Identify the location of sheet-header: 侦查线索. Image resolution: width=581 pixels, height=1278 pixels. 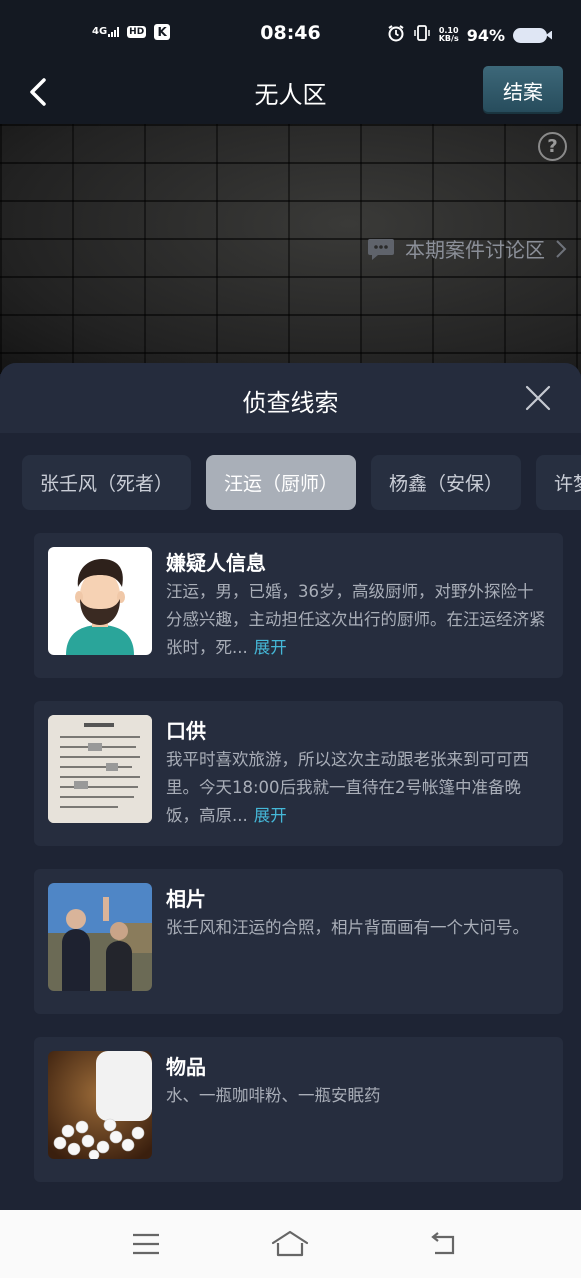
(290, 398).